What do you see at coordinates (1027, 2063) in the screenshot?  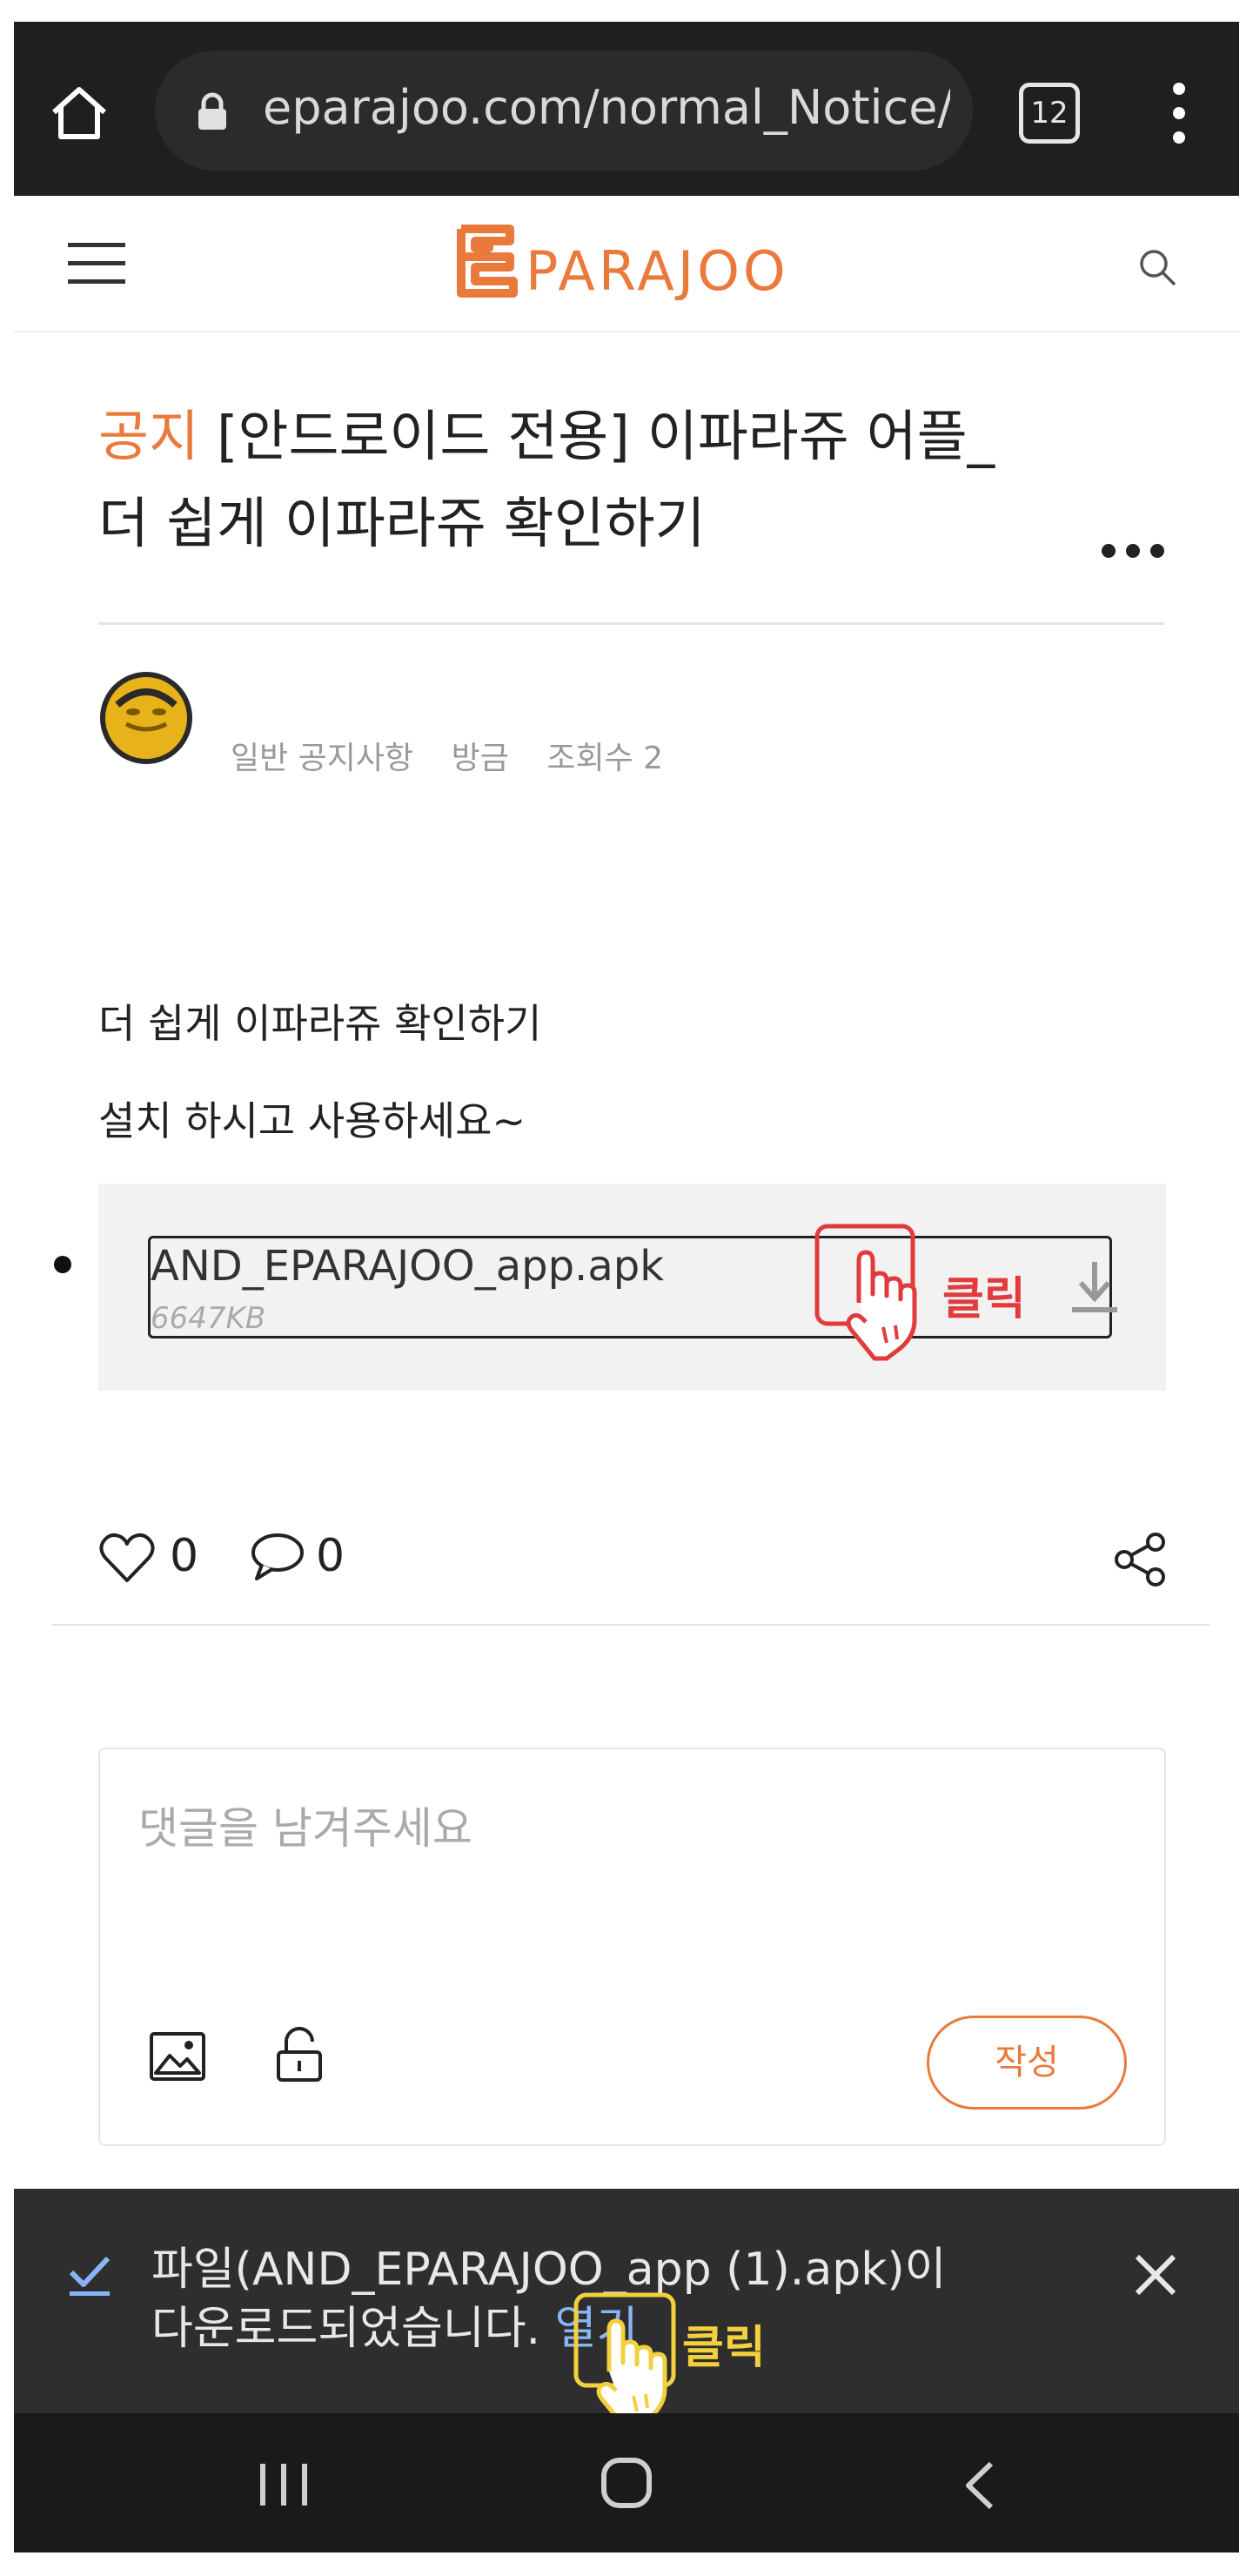 I see `submit-comment-button: 작성` at bounding box center [1027, 2063].